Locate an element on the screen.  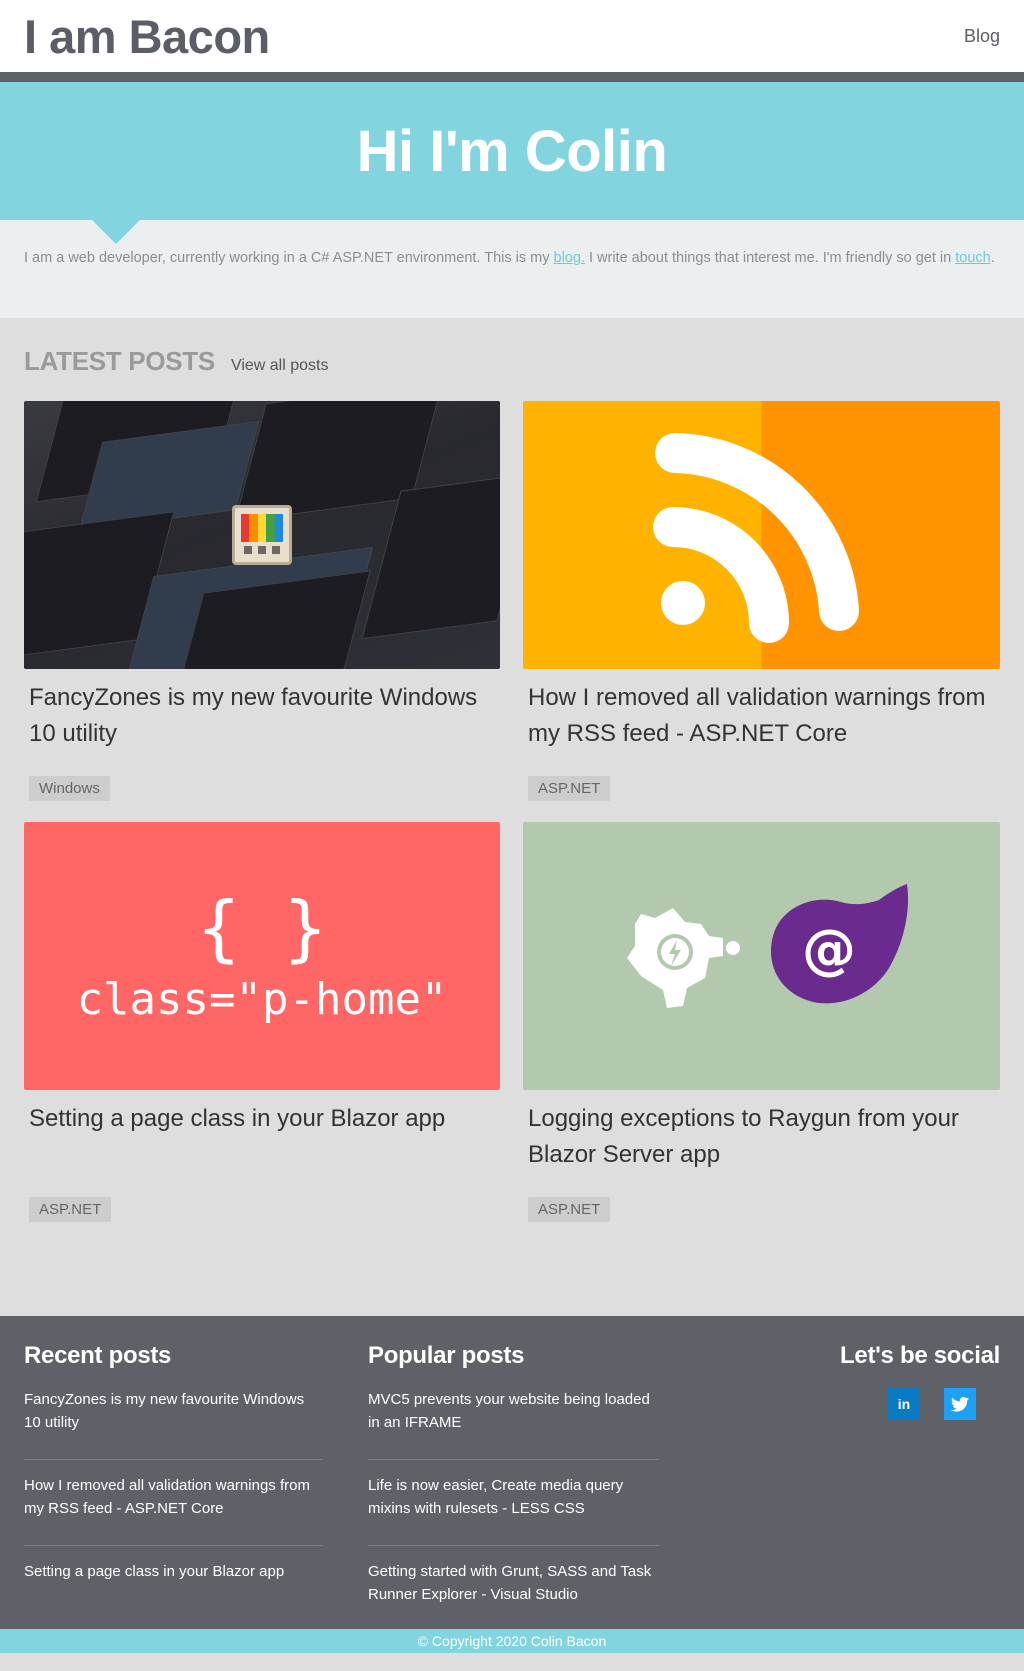
latest-posts-heading: LATEST POSTS is located at coordinates (119, 361).